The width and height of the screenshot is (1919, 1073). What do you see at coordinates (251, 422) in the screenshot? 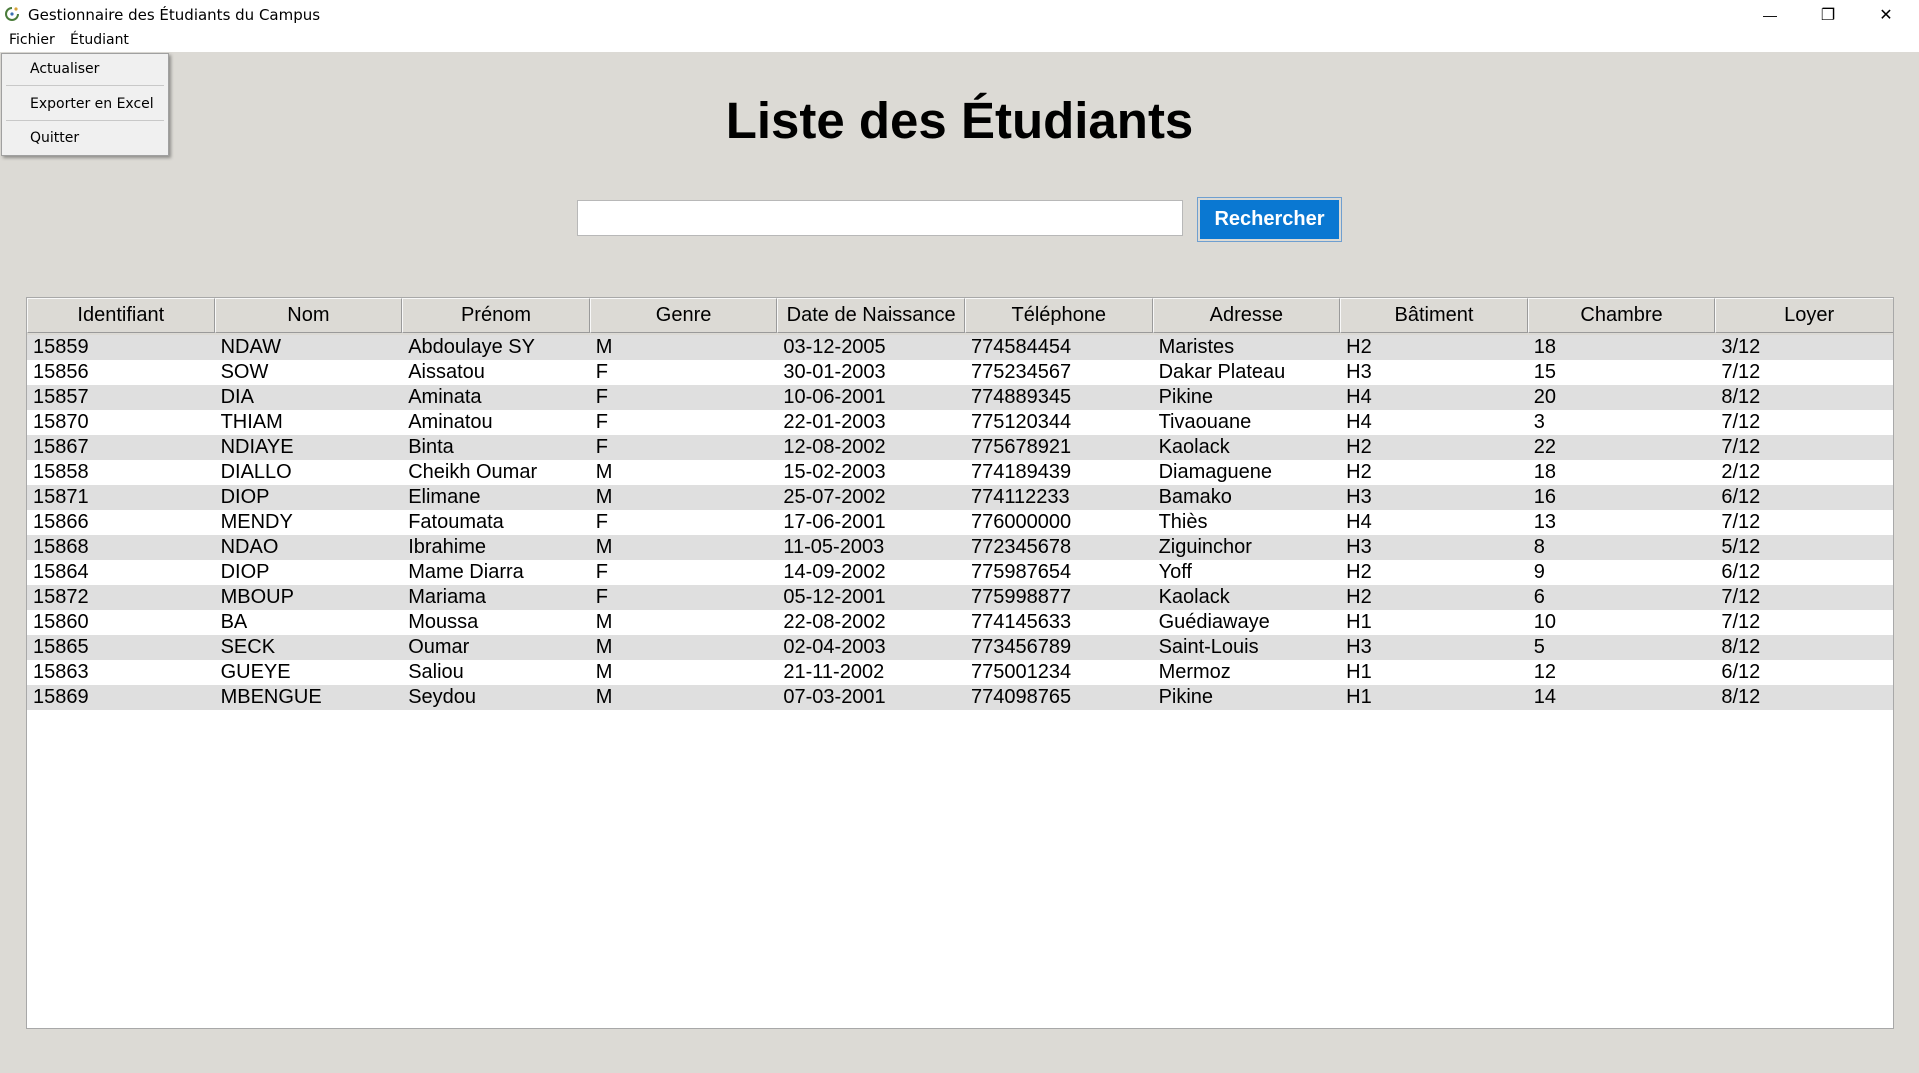
I see `table-cell: THIAM` at bounding box center [251, 422].